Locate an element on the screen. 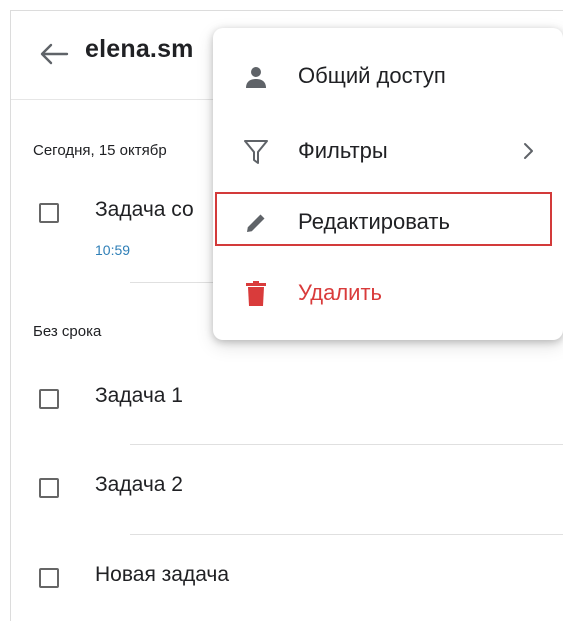  section-label-no-date: Без срока is located at coordinates (67, 331).